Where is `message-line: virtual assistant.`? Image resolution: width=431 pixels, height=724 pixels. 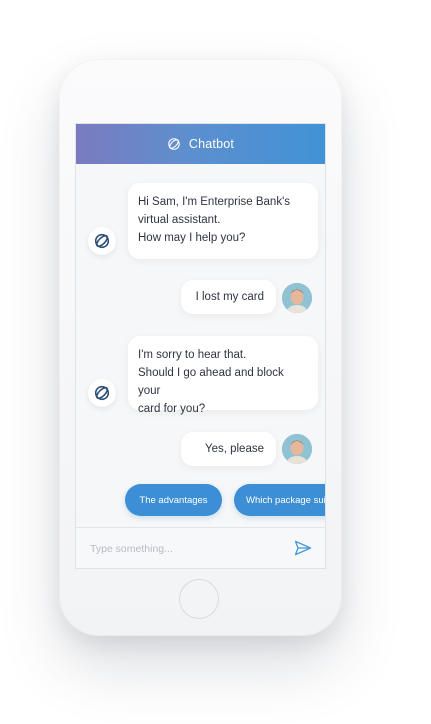
message-line: virtual assistant. is located at coordinates (179, 220).